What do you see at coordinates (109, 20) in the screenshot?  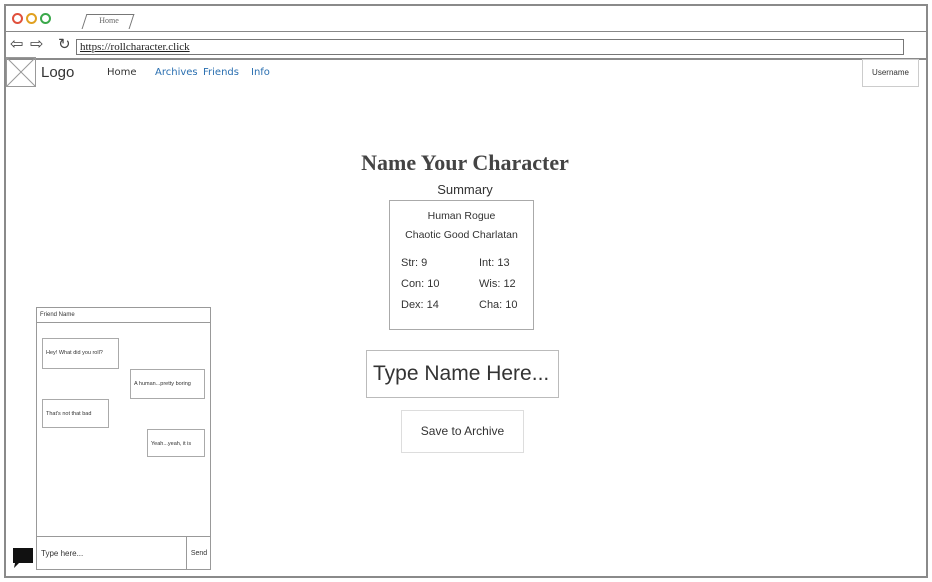 I see `tab-label: Home` at bounding box center [109, 20].